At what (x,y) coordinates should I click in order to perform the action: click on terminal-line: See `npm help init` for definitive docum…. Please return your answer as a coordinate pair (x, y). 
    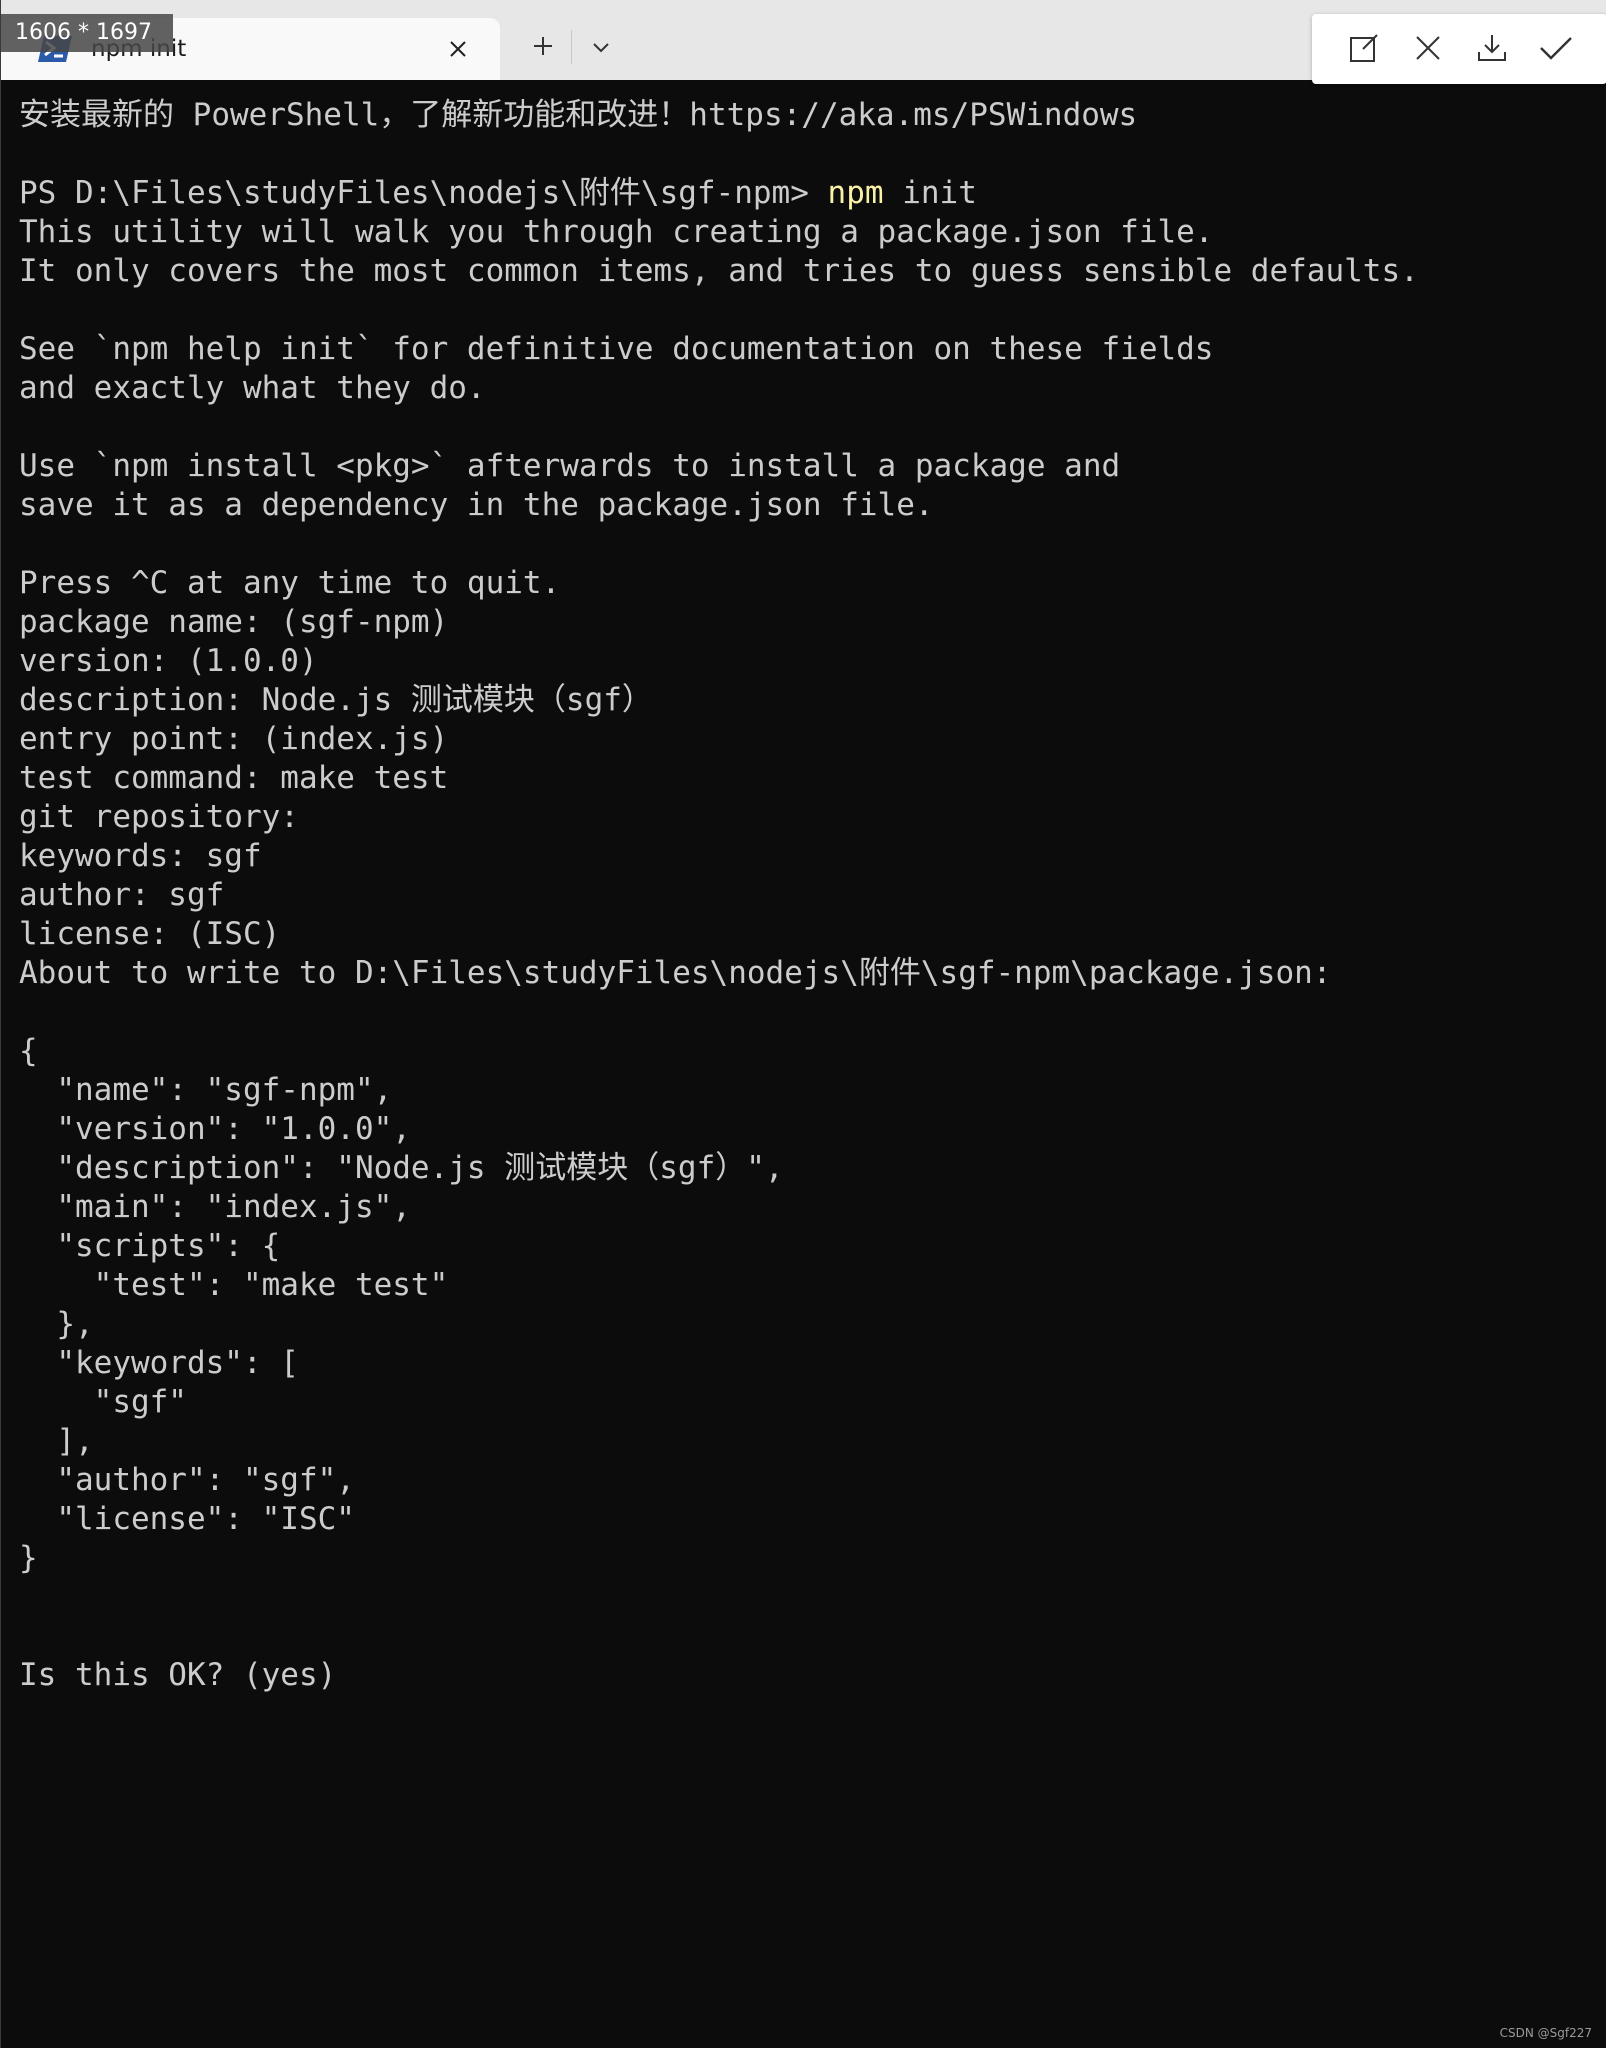
    Looking at the image, I should click on (616, 349).